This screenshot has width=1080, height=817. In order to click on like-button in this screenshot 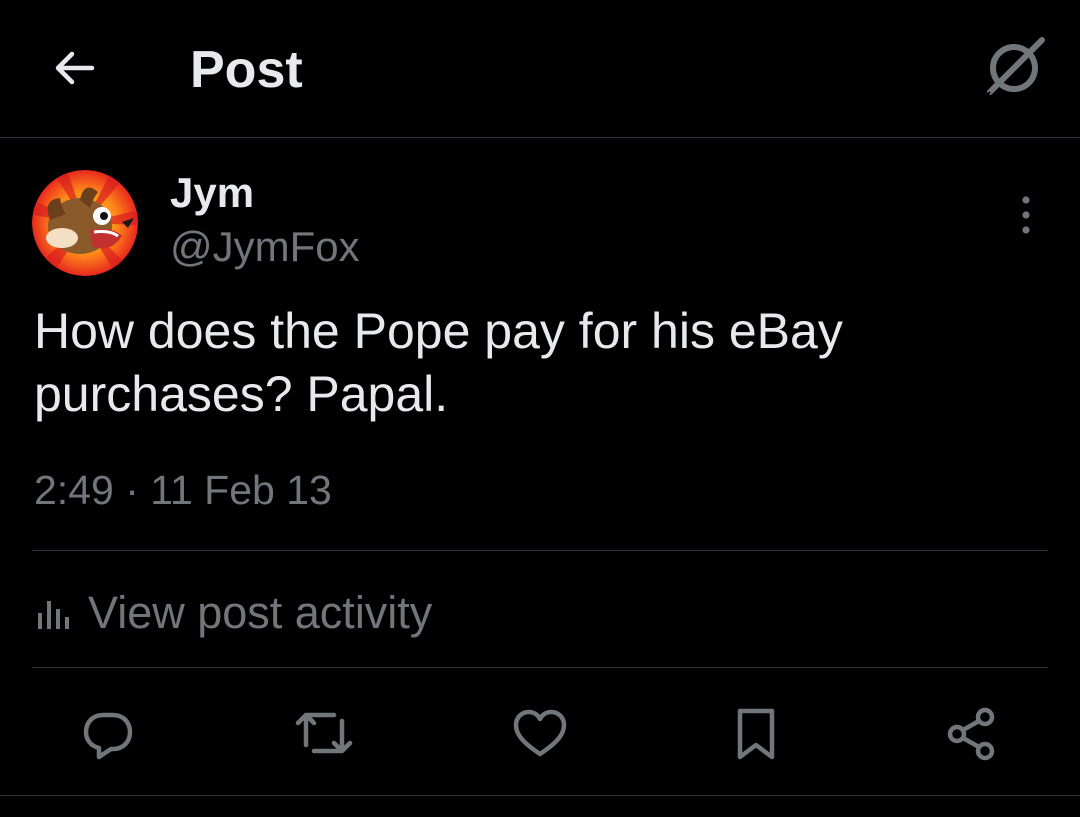, I will do `click(540, 734)`.